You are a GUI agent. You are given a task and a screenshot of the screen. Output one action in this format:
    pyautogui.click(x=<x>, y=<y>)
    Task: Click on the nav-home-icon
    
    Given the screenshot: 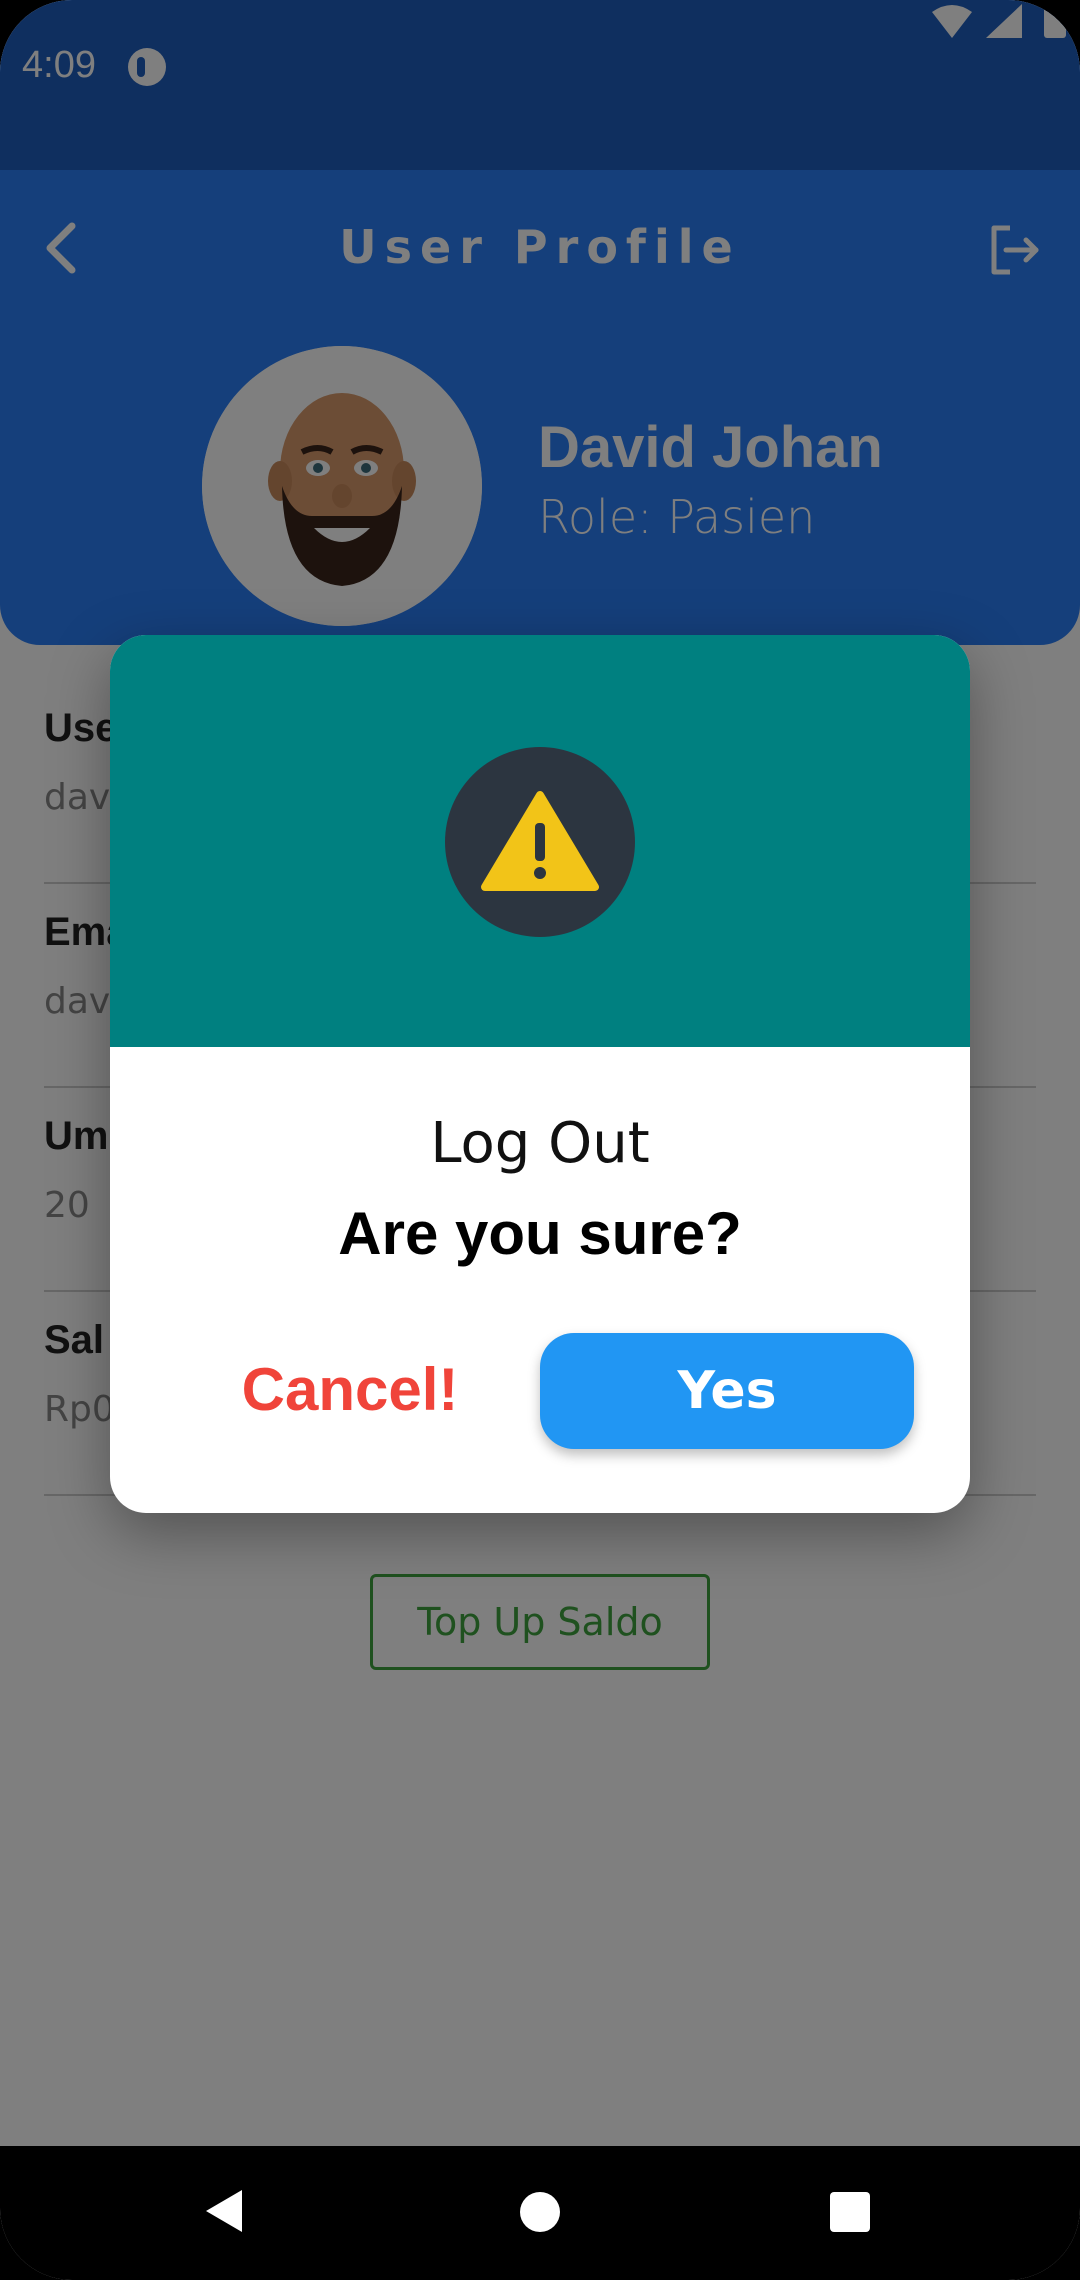 What is the action you would take?
    pyautogui.click(x=540, y=2212)
    